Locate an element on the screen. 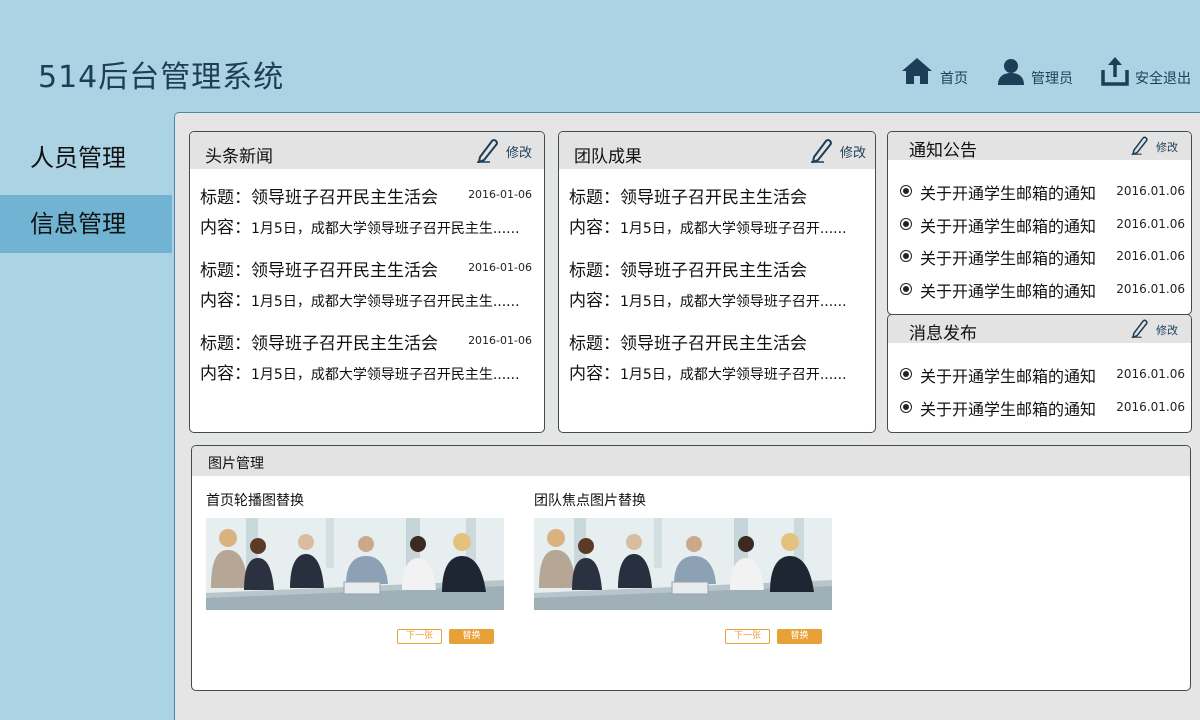 This screenshot has height=720, width=1200. nav-home: 首页 is located at coordinates (936, 74).